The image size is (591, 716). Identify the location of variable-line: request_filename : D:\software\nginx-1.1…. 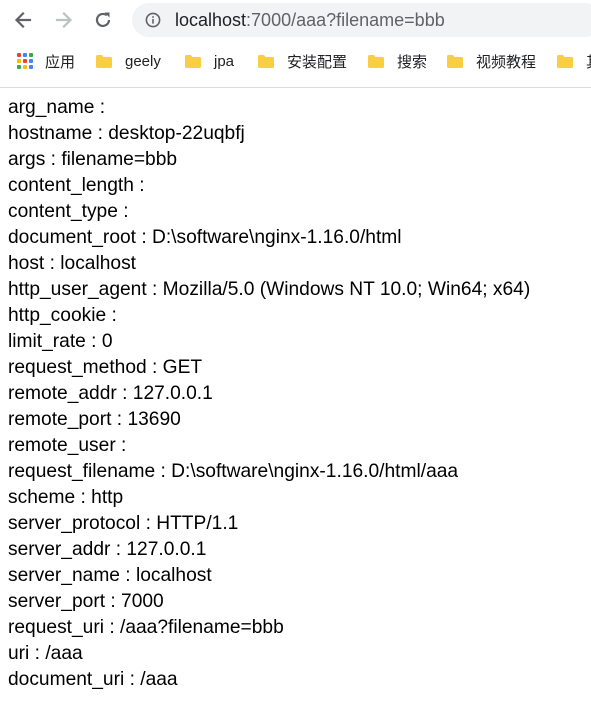
(233, 471).